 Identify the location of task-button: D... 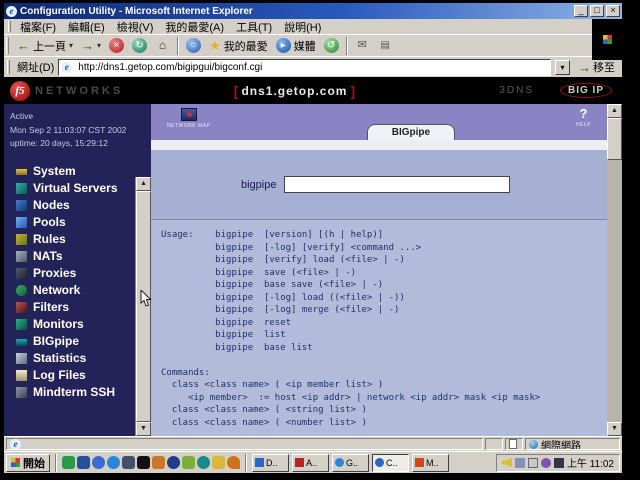
(270, 462).